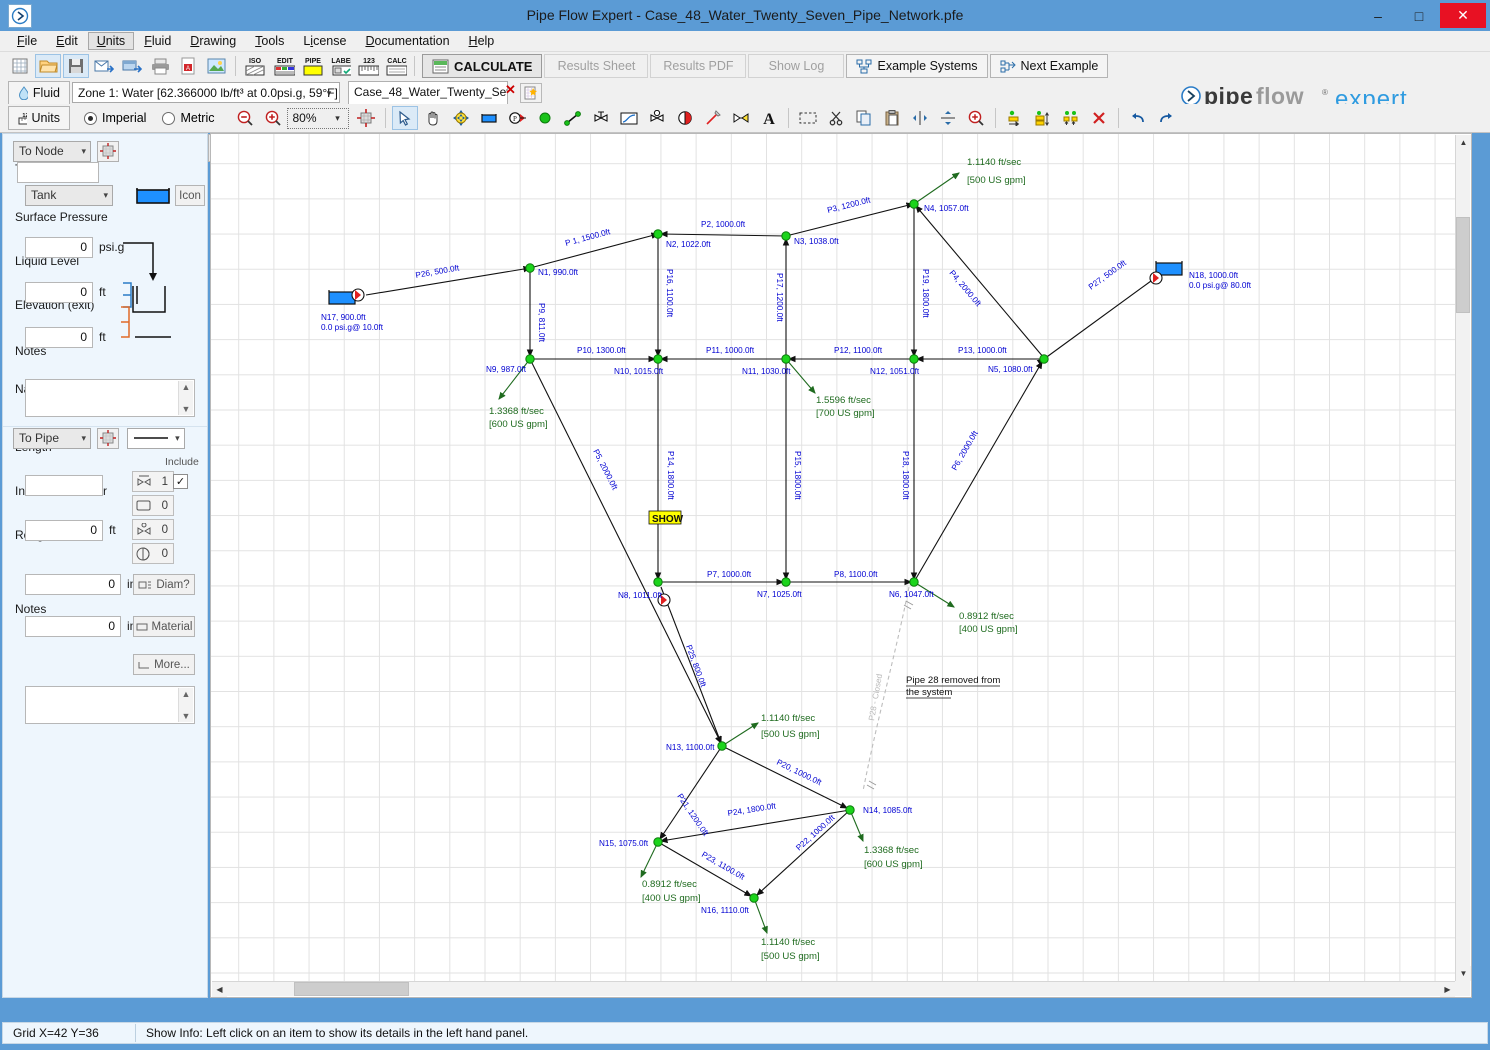 The height and width of the screenshot is (1050, 1490). I want to click on scroll-right-arrow: ▶, so click(1447, 989).